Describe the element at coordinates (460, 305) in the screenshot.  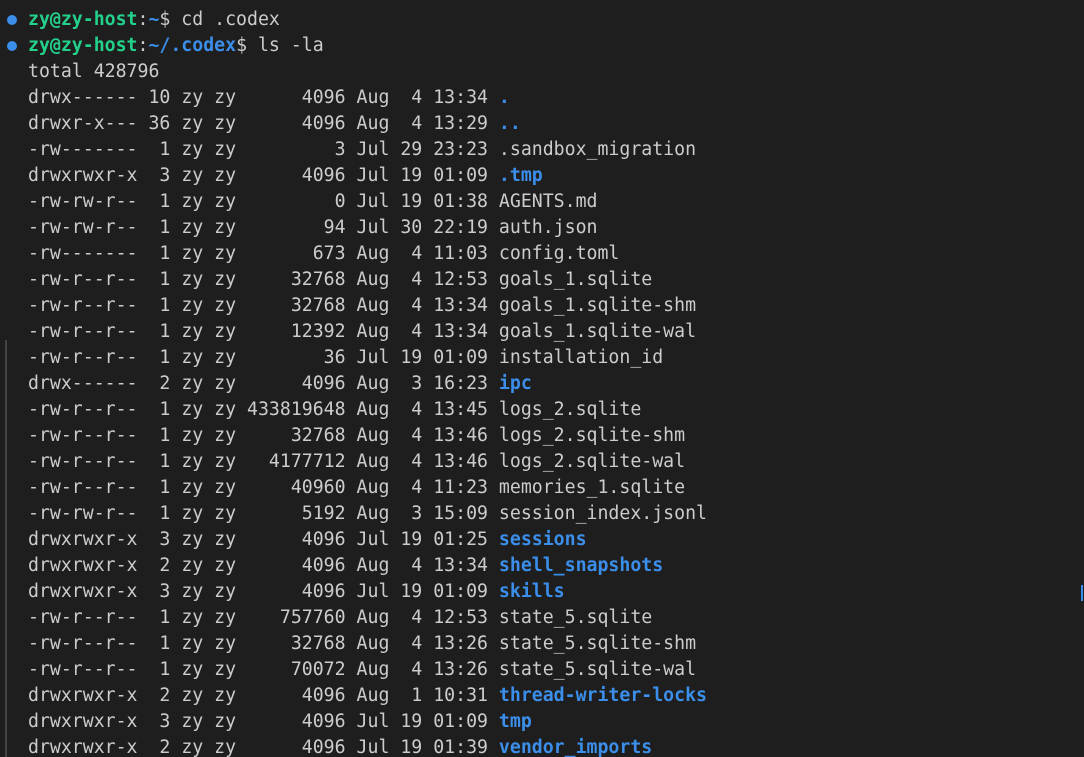
I see `entry-time: 13:34` at that location.